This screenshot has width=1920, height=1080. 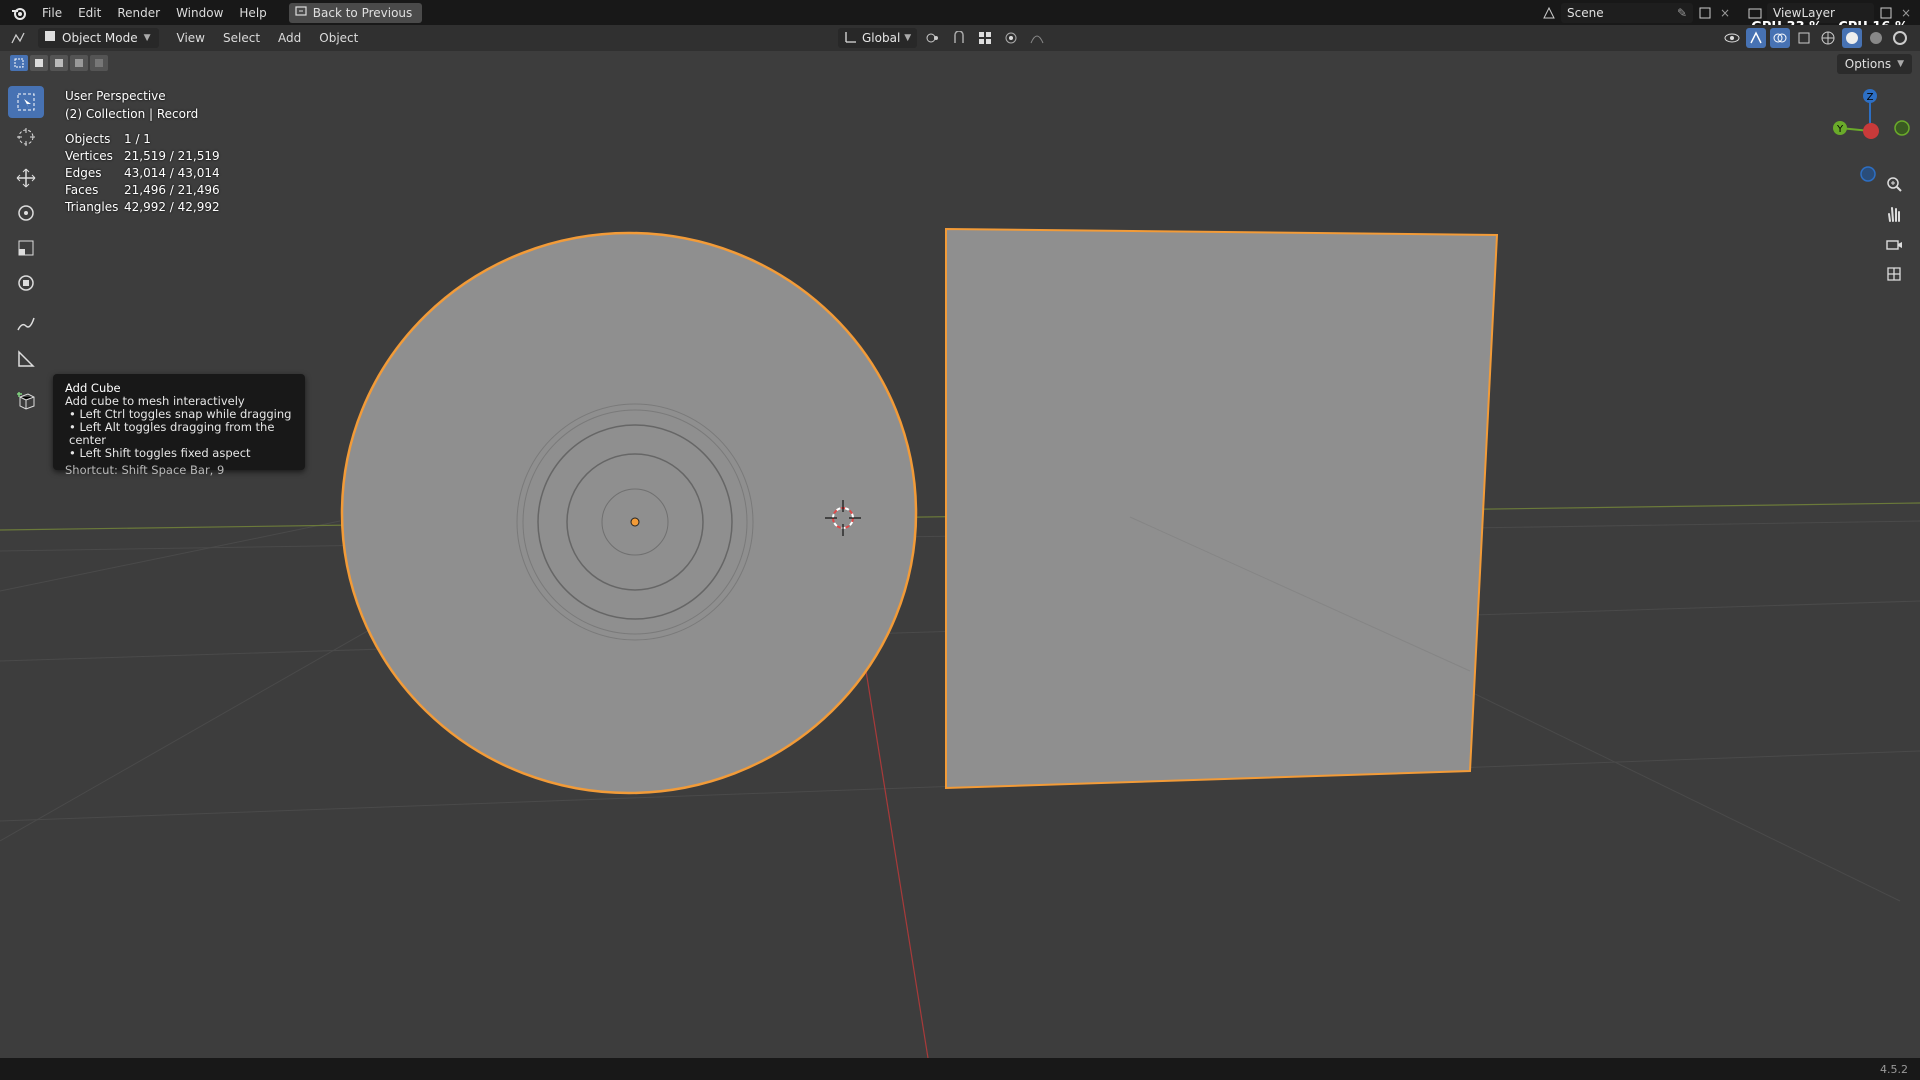 I want to click on view-layer-icon, so click(x=1755, y=13).